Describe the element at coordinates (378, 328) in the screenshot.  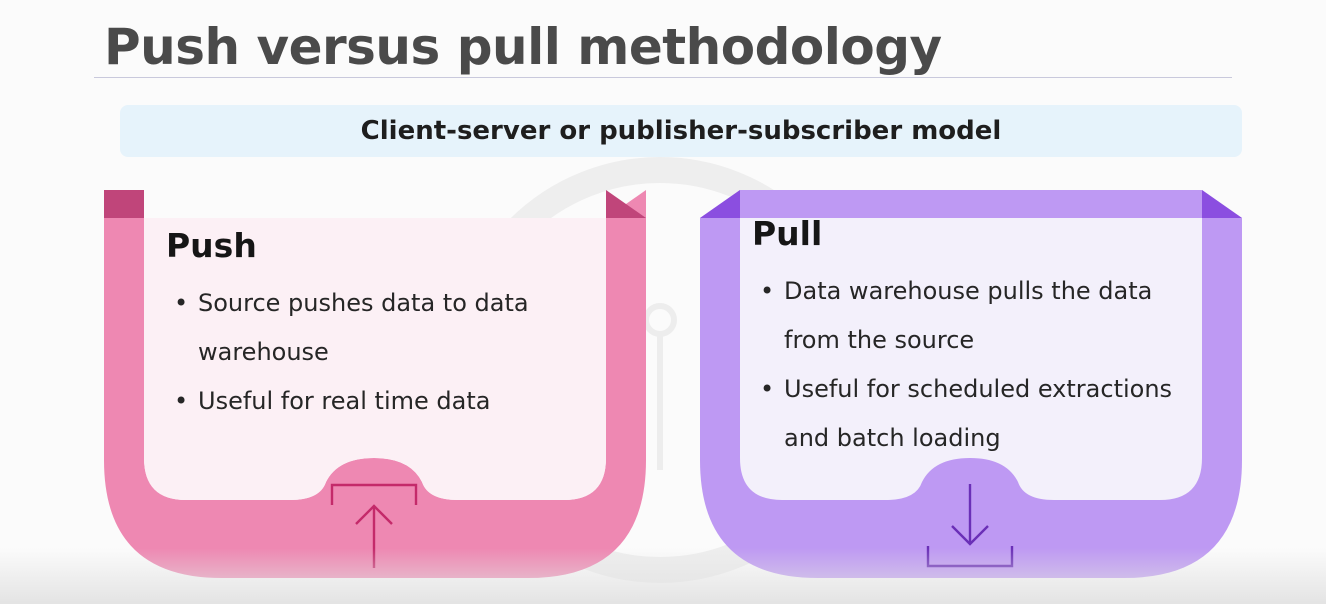
I see `list-item: Source pushes data to data warehouse` at that location.